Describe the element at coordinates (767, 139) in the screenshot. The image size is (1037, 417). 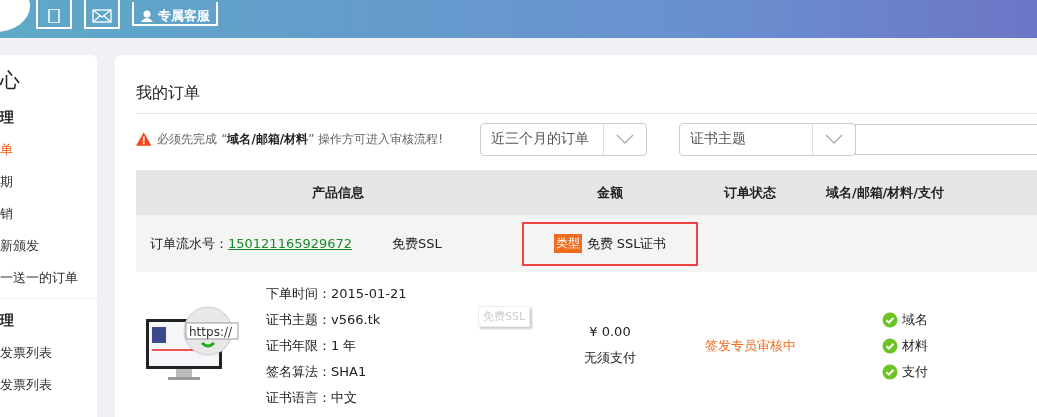
I see `filter-dropdown: 证书主题` at that location.